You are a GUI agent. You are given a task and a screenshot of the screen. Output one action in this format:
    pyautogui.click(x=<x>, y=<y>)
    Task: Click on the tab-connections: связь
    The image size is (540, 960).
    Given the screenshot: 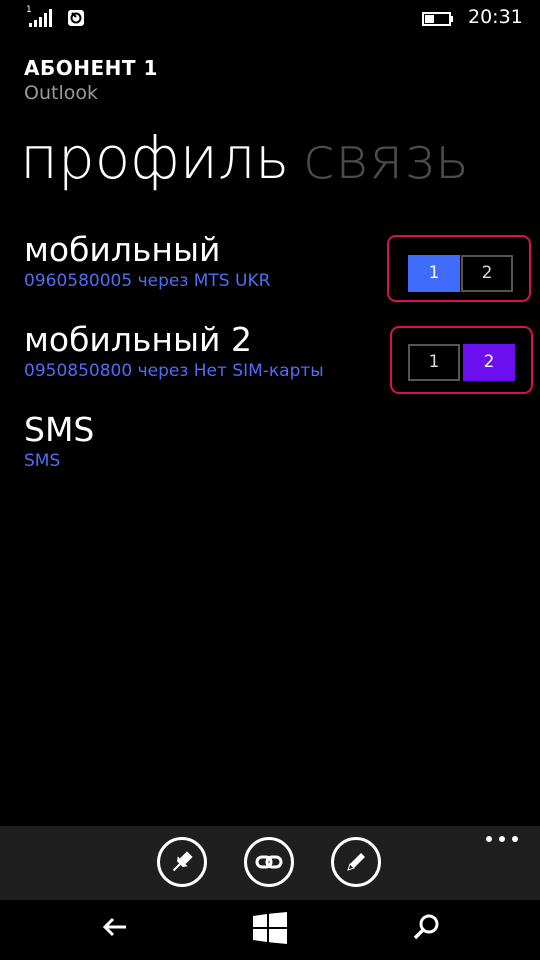 What is the action you would take?
    pyautogui.click(x=386, y=158)
    